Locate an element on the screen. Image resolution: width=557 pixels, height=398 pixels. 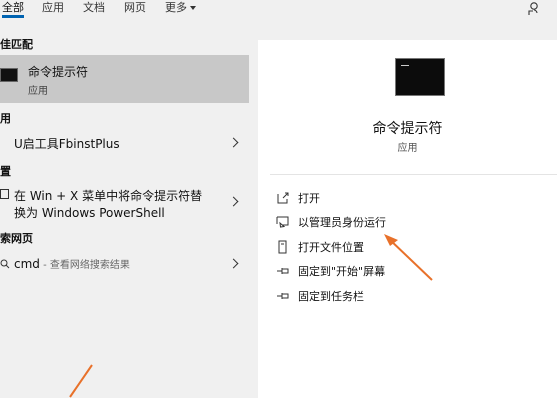
tab-more-label: 更多 is located at coordinates (176, 7).